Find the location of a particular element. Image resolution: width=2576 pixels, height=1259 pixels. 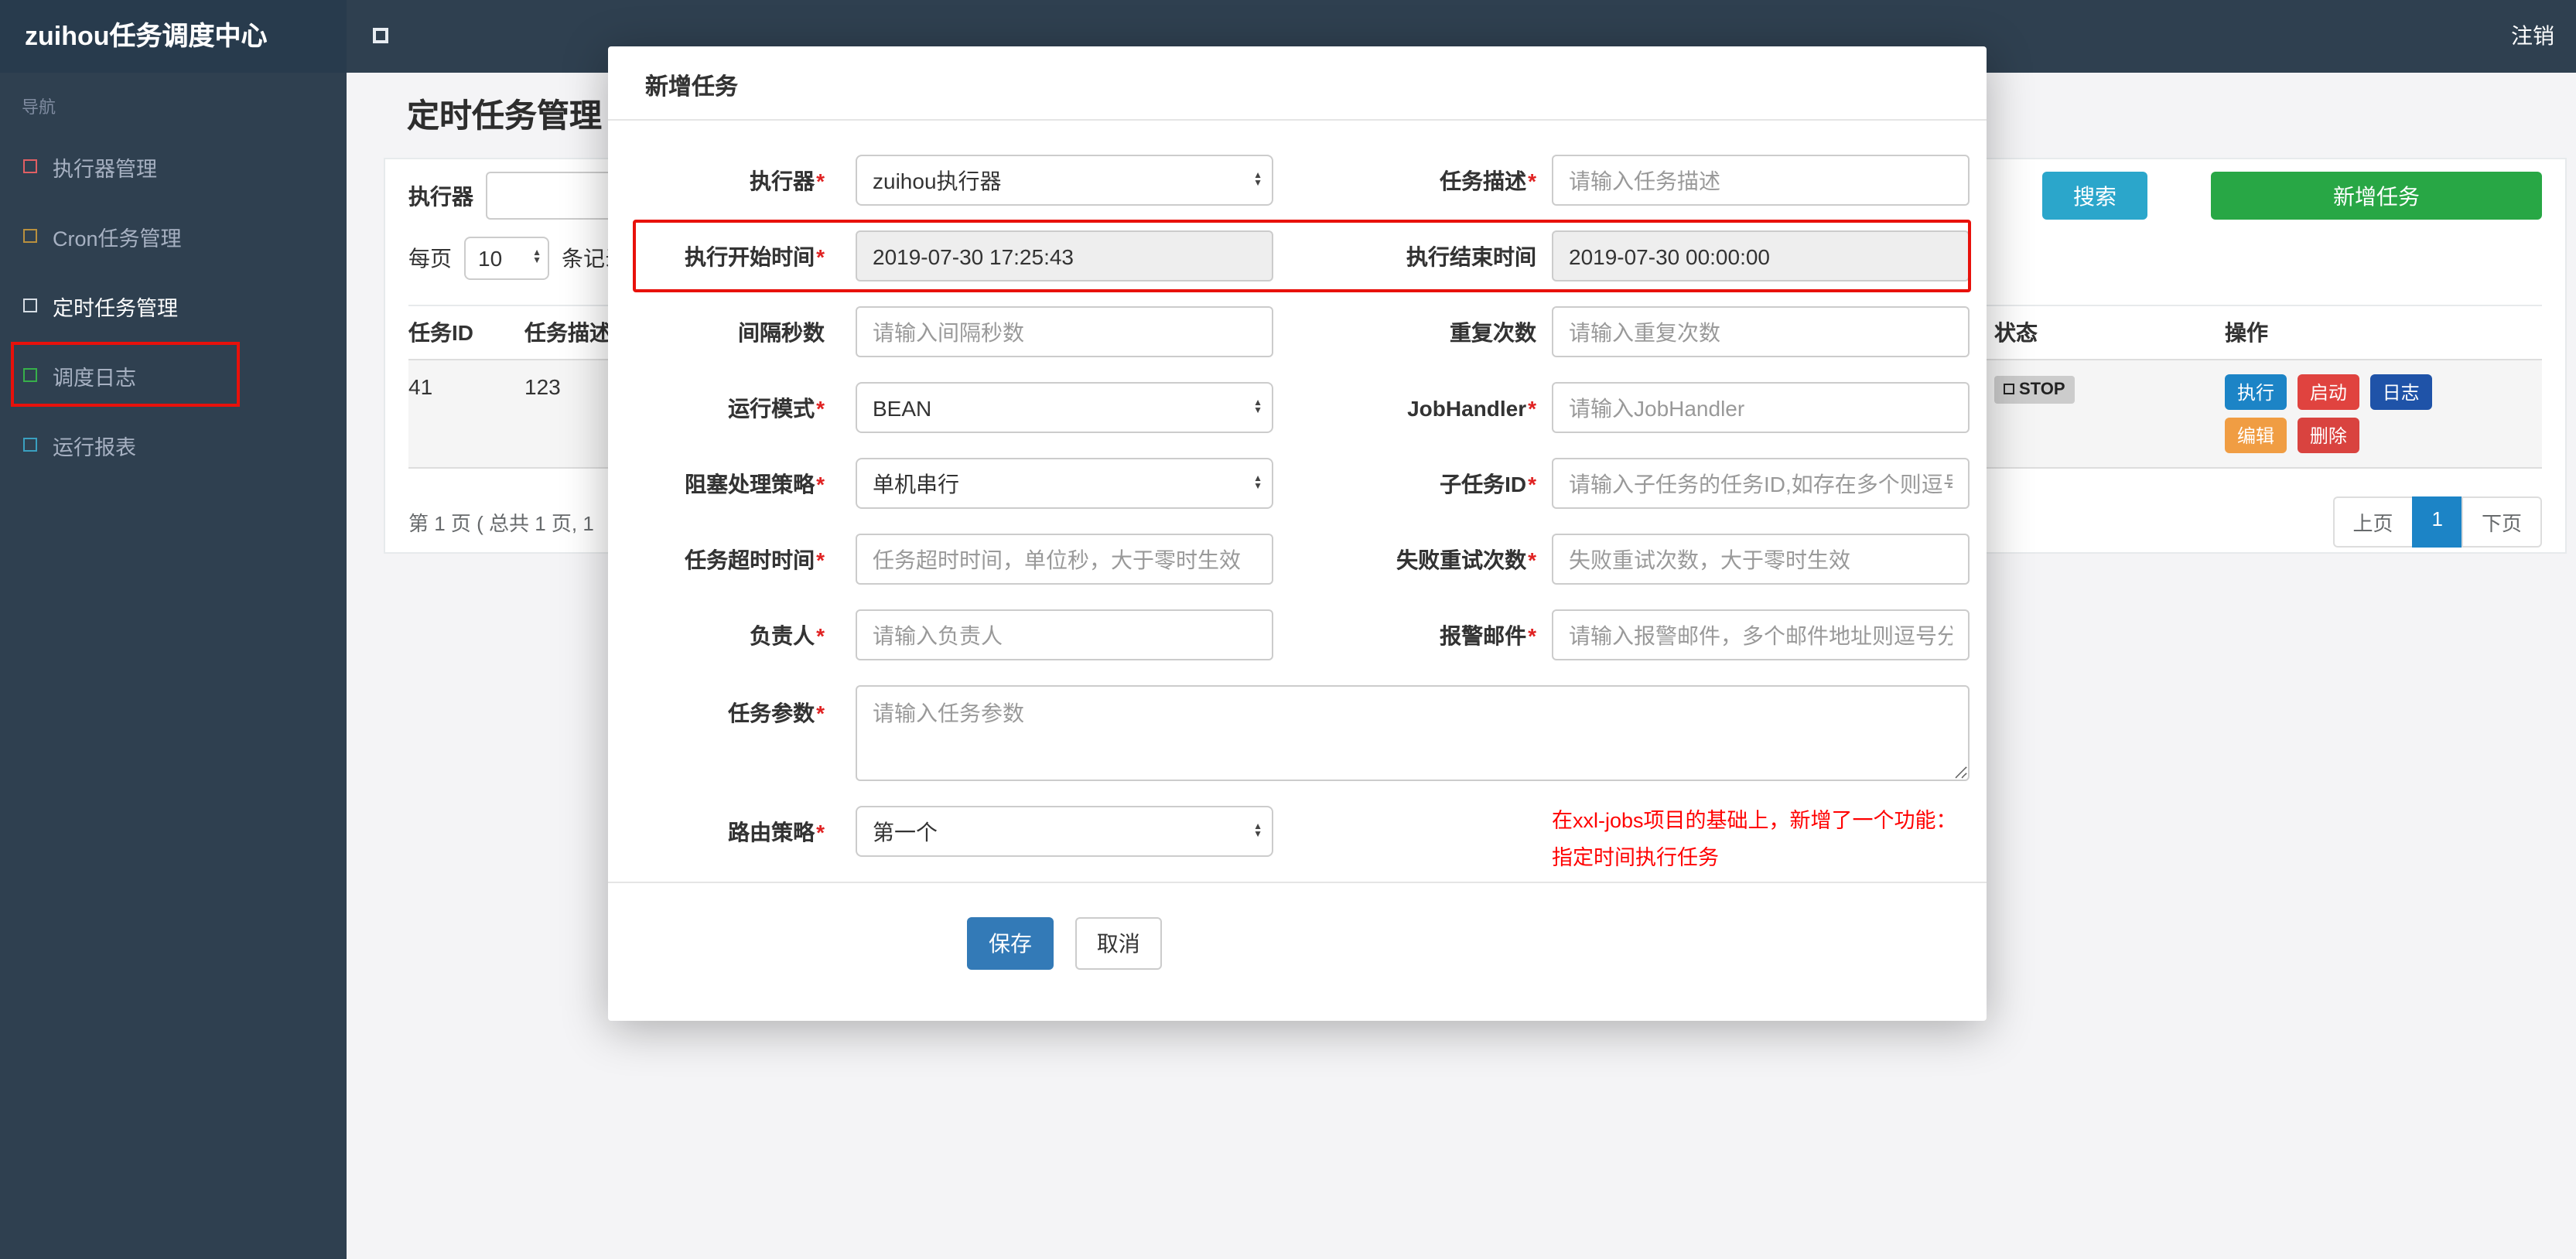

exec-end-time-label: 执行结束时间 is located at coordinates (1471, 256).